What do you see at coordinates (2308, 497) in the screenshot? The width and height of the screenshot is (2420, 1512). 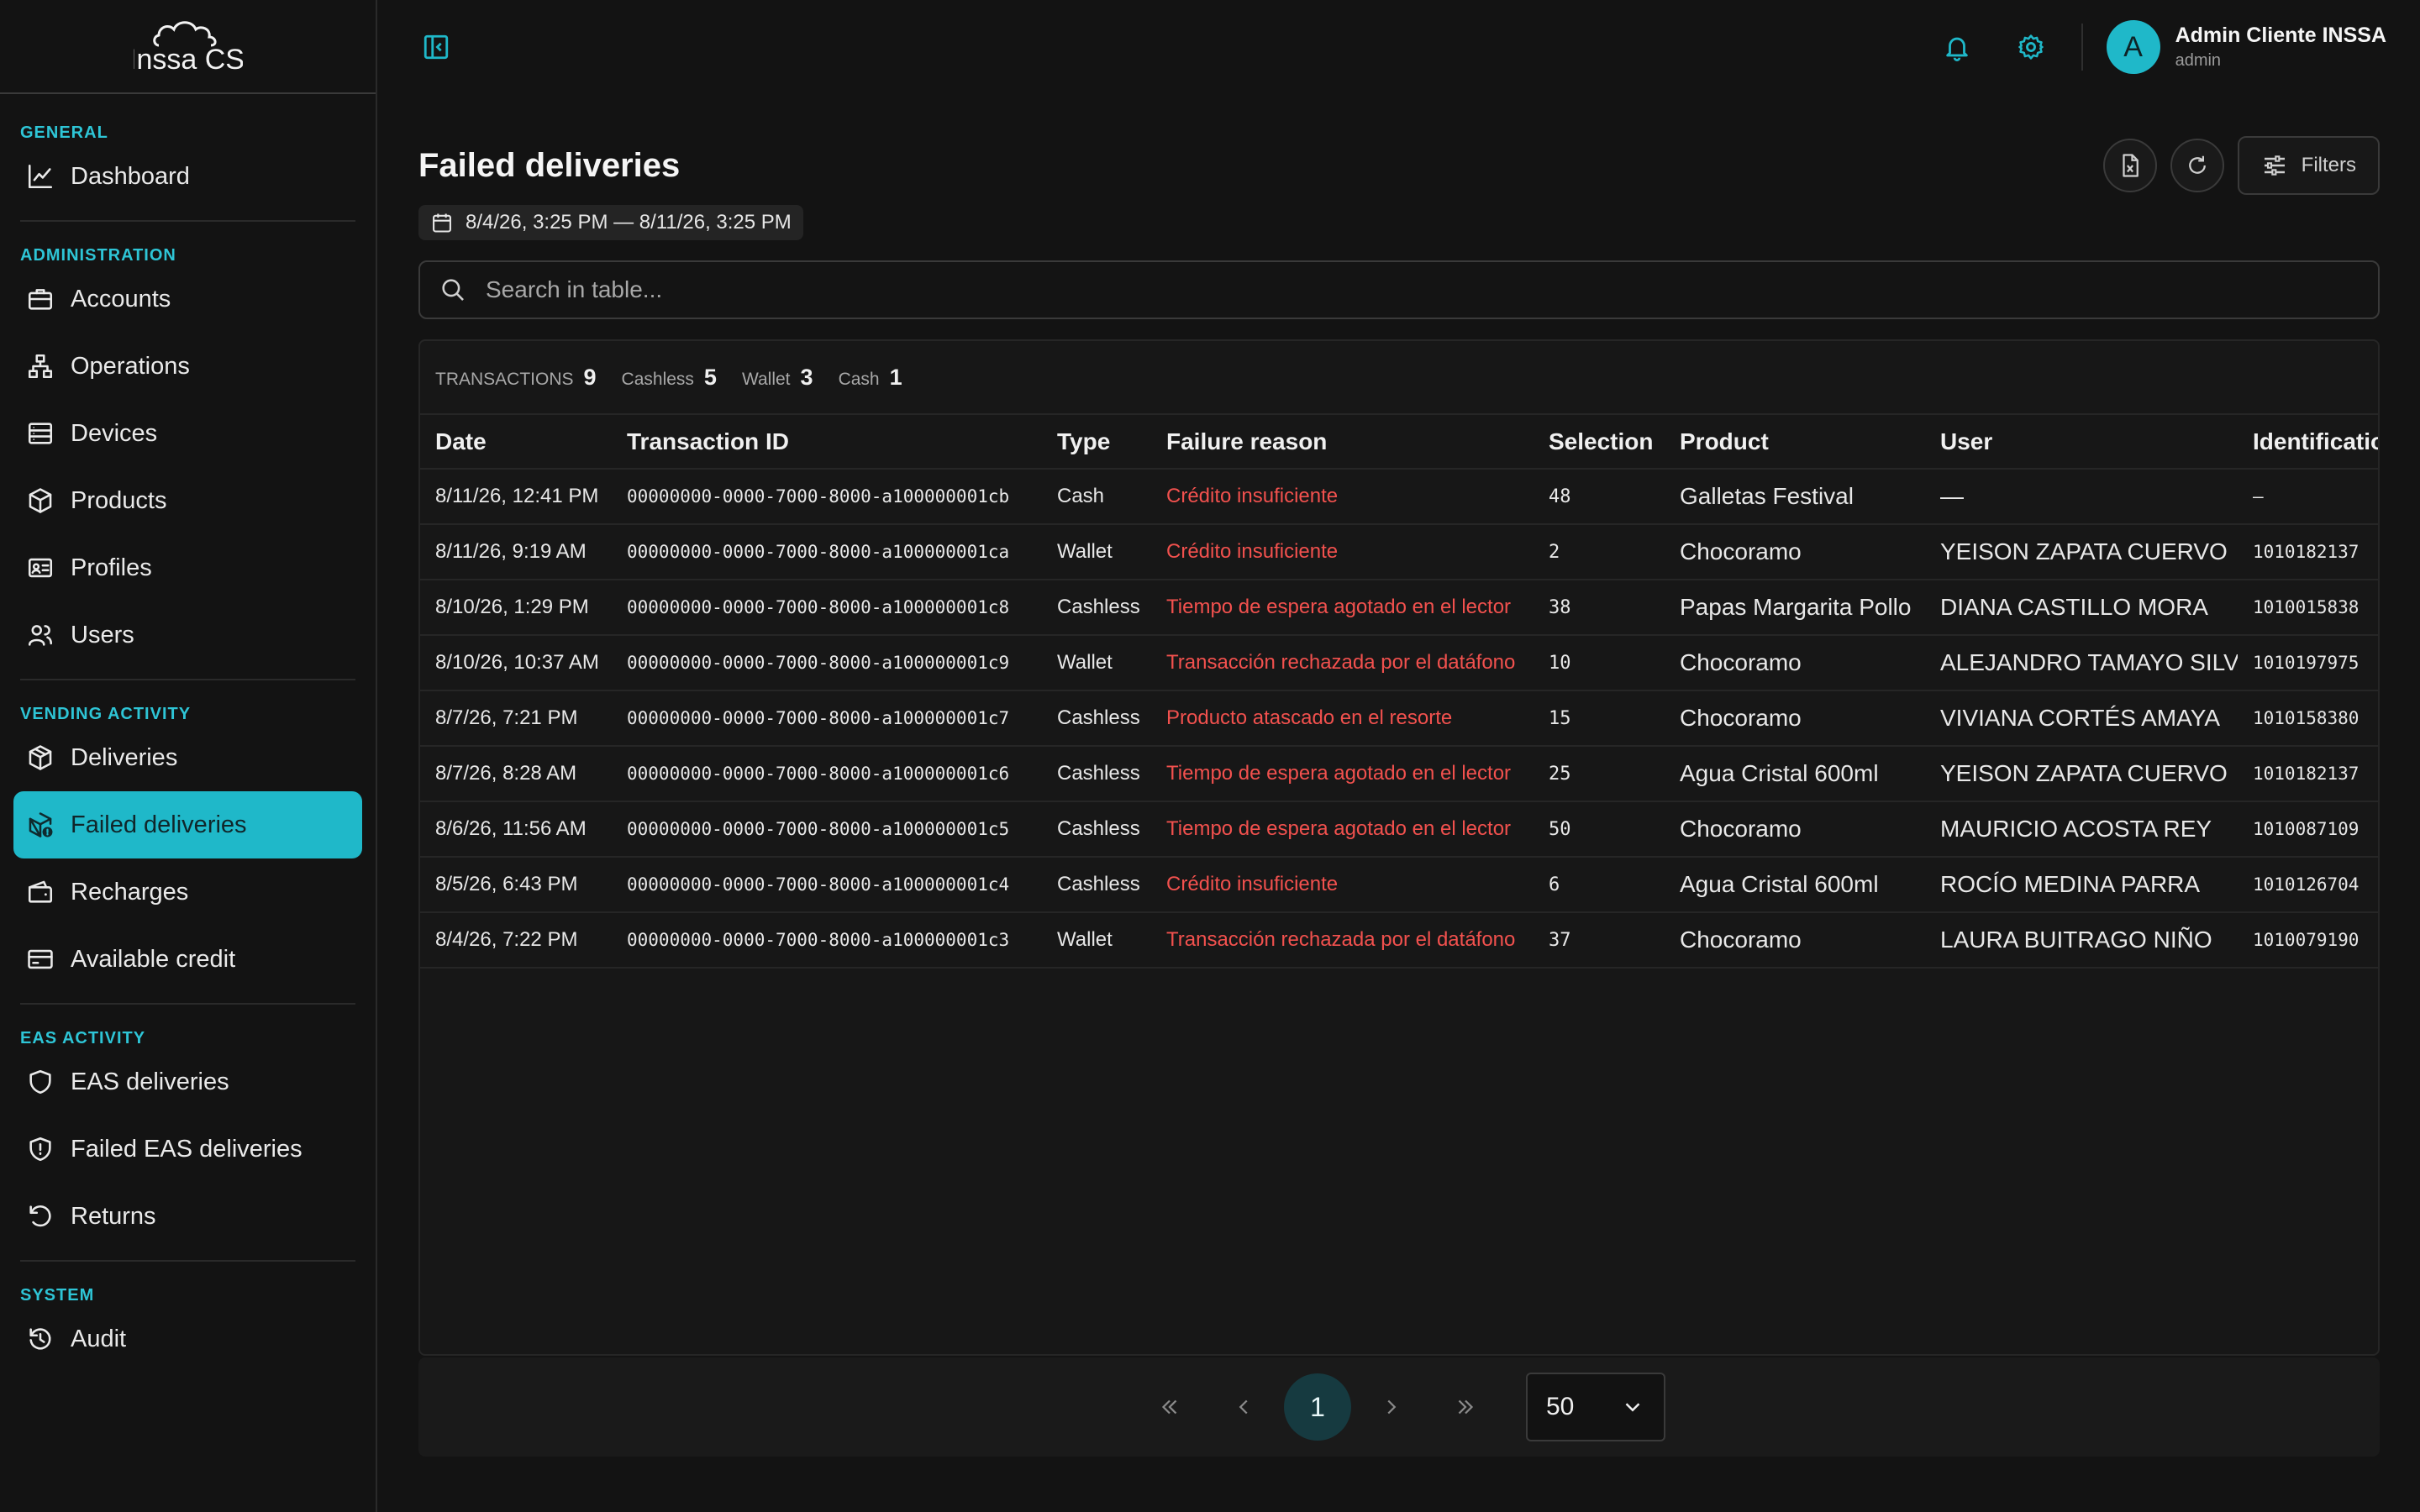 I see `identification-cell: —` at bounding box center [2308, 497].